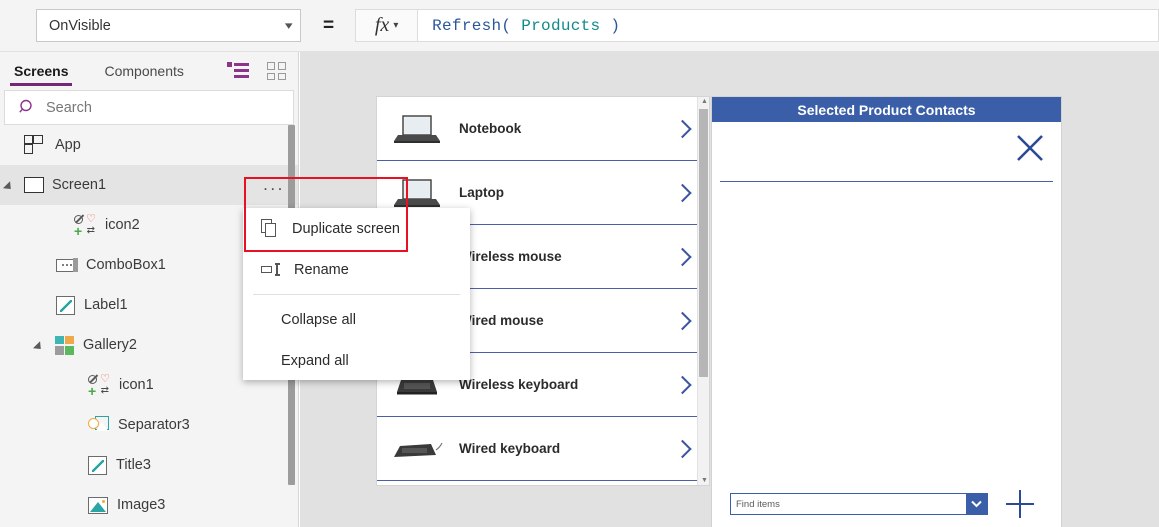  Describe the element at coordinates (510, 256) in the screenshot. I see `gallery-item-label: Wireless mouse` at that location.